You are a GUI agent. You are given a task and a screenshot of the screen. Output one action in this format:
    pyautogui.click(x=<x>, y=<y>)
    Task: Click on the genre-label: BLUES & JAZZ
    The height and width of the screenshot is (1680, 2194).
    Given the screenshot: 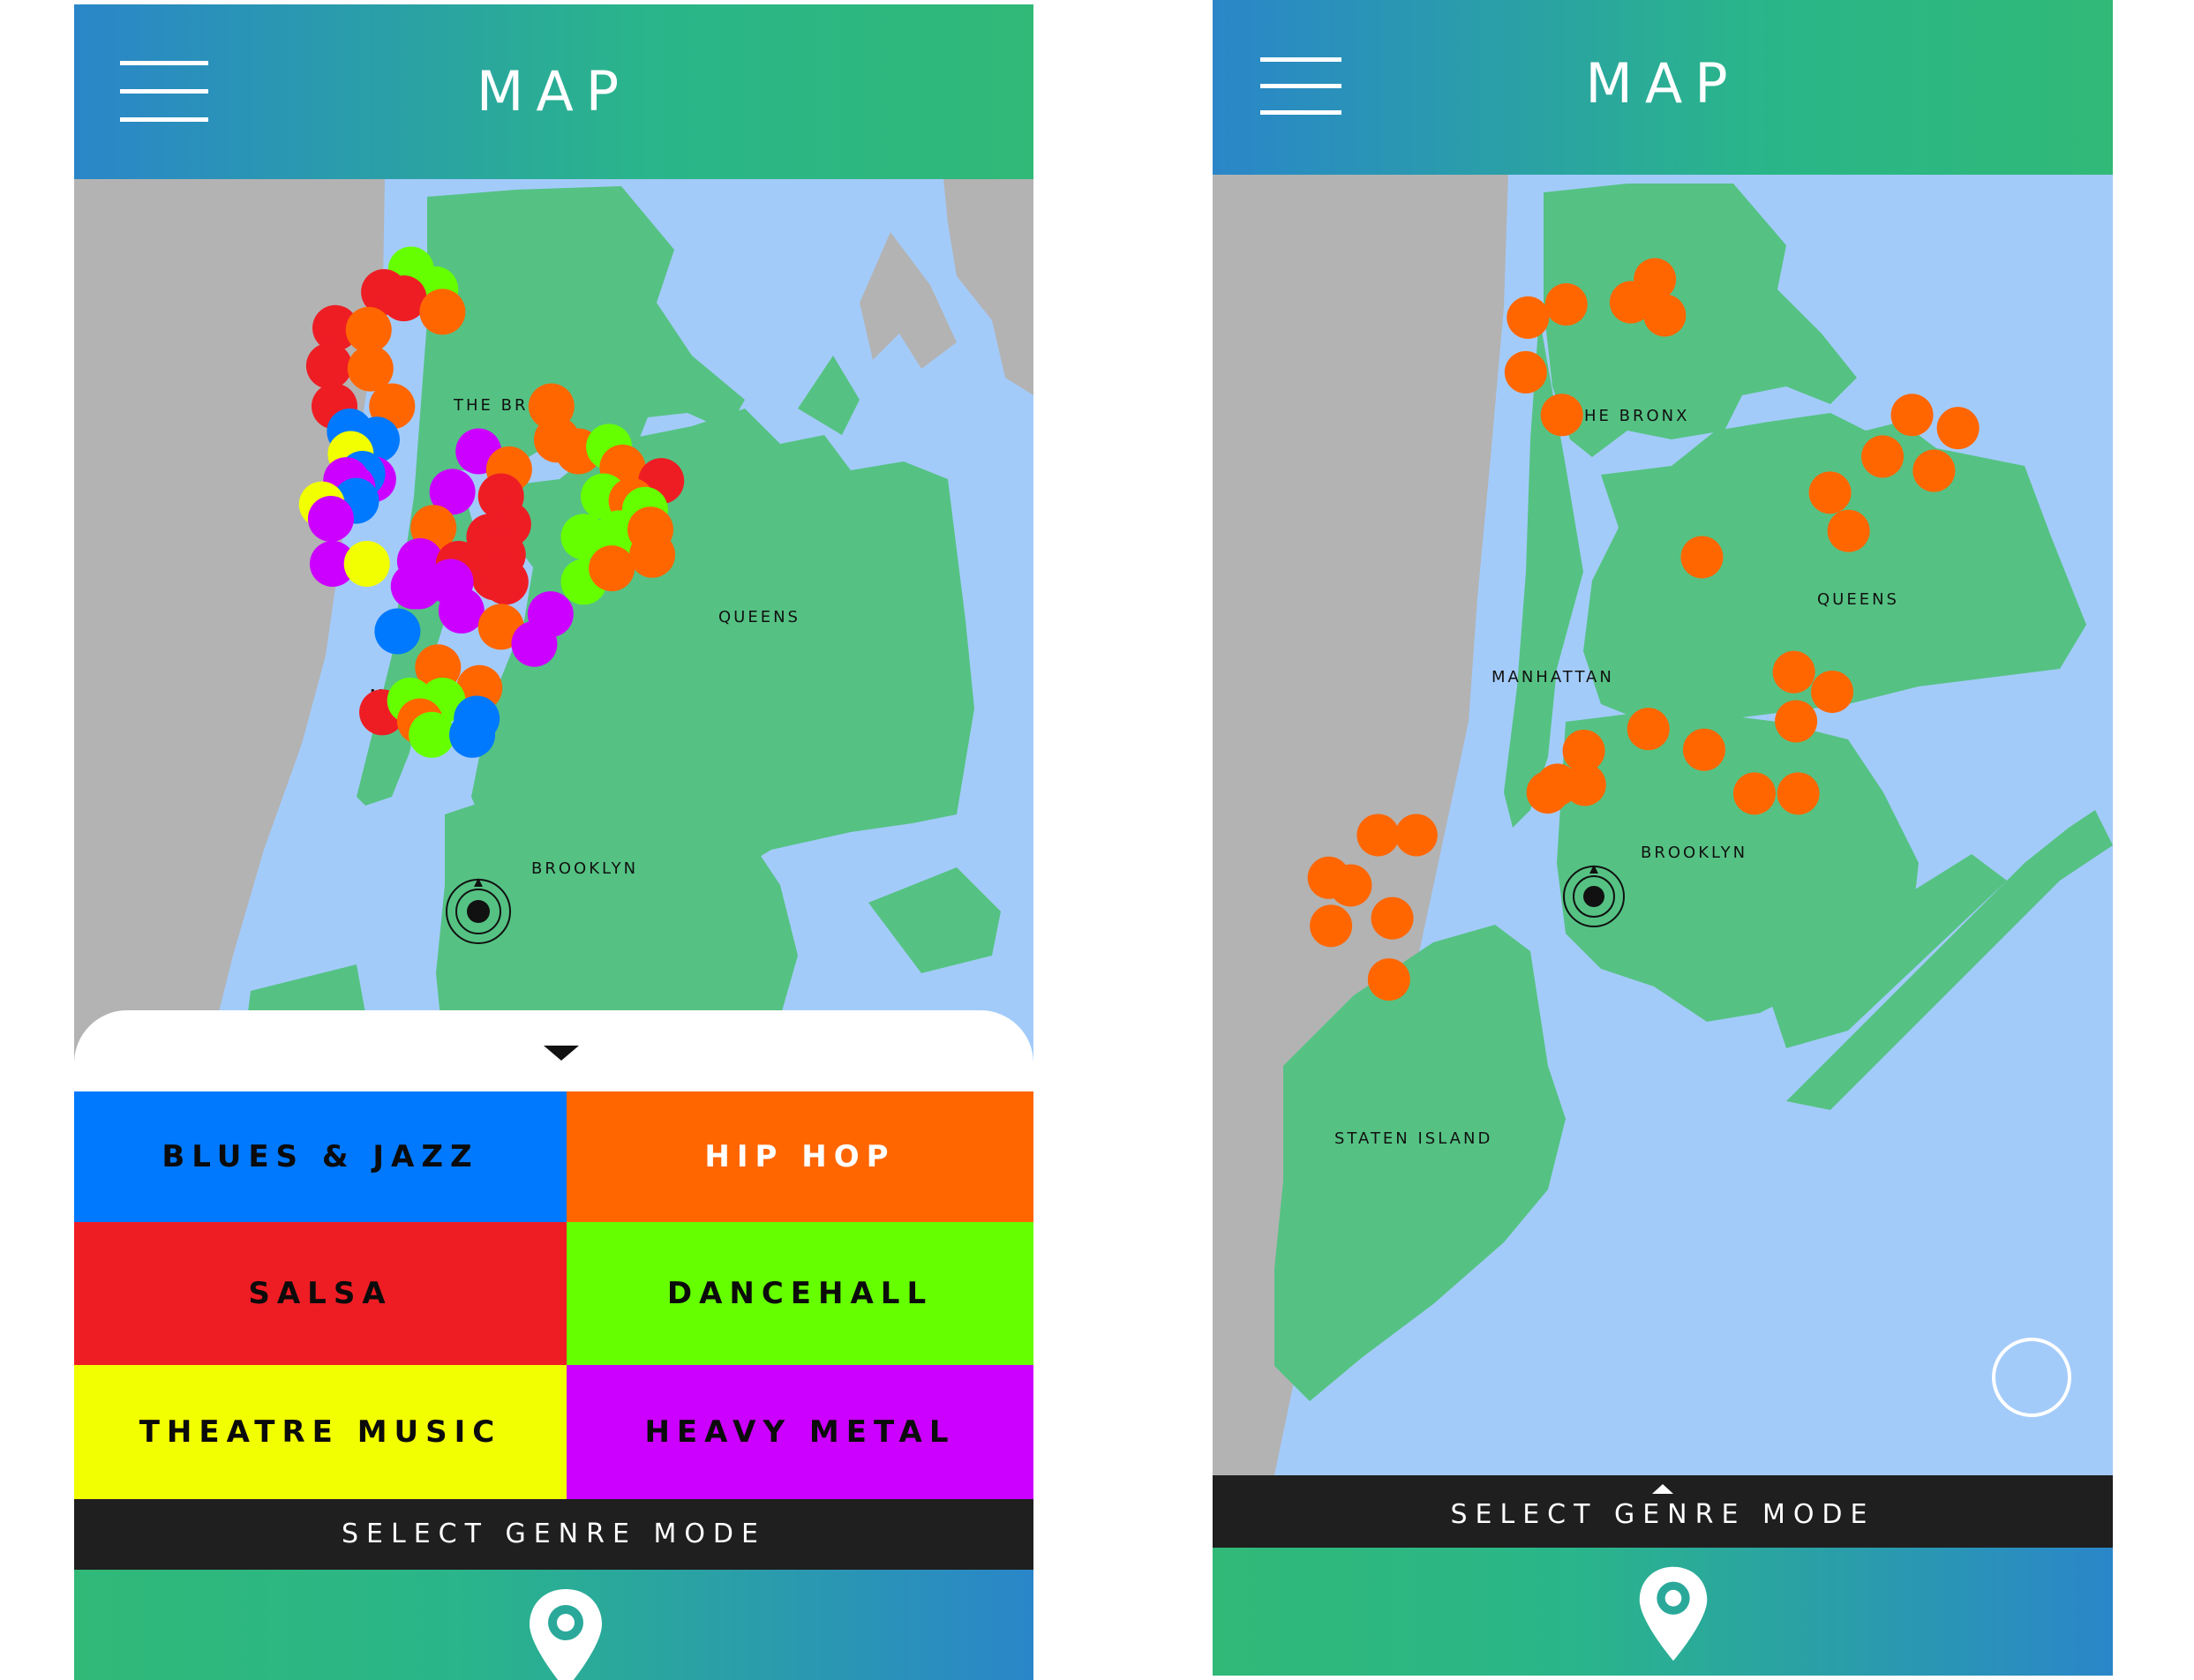 What is the action you would take?
    pyautogui.click(x=321, y=1156)
    